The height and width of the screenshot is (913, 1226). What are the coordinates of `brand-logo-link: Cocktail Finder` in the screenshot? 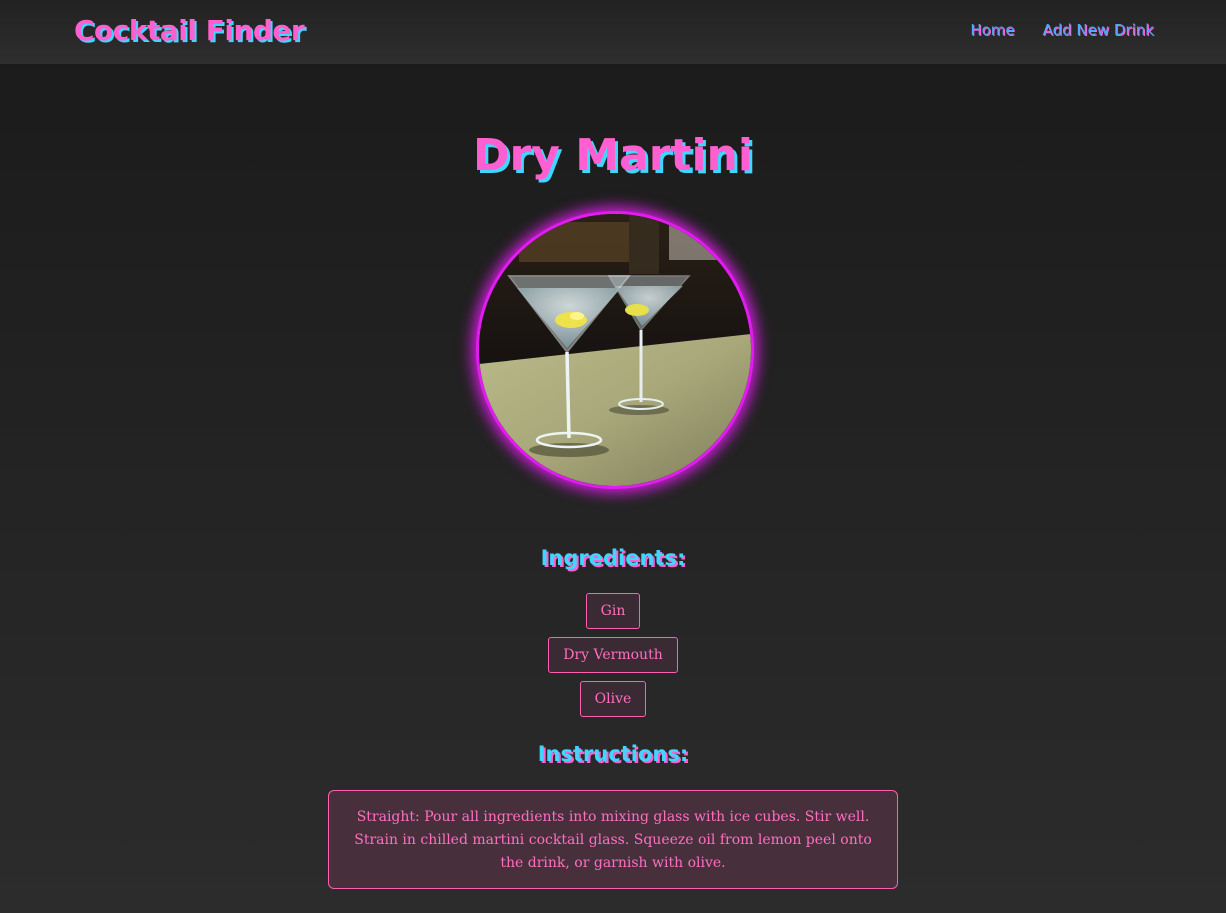 It's located at (189, 31).